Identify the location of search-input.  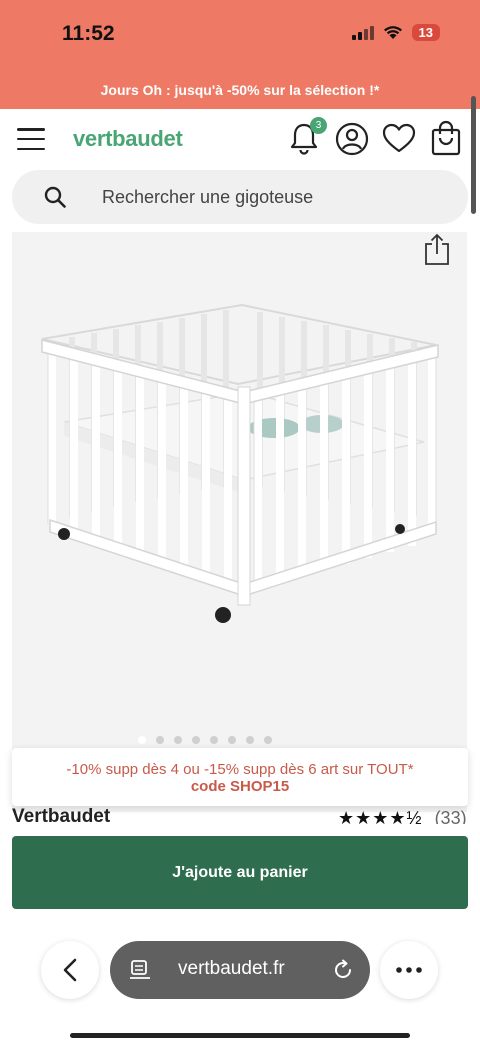
(272, 197).